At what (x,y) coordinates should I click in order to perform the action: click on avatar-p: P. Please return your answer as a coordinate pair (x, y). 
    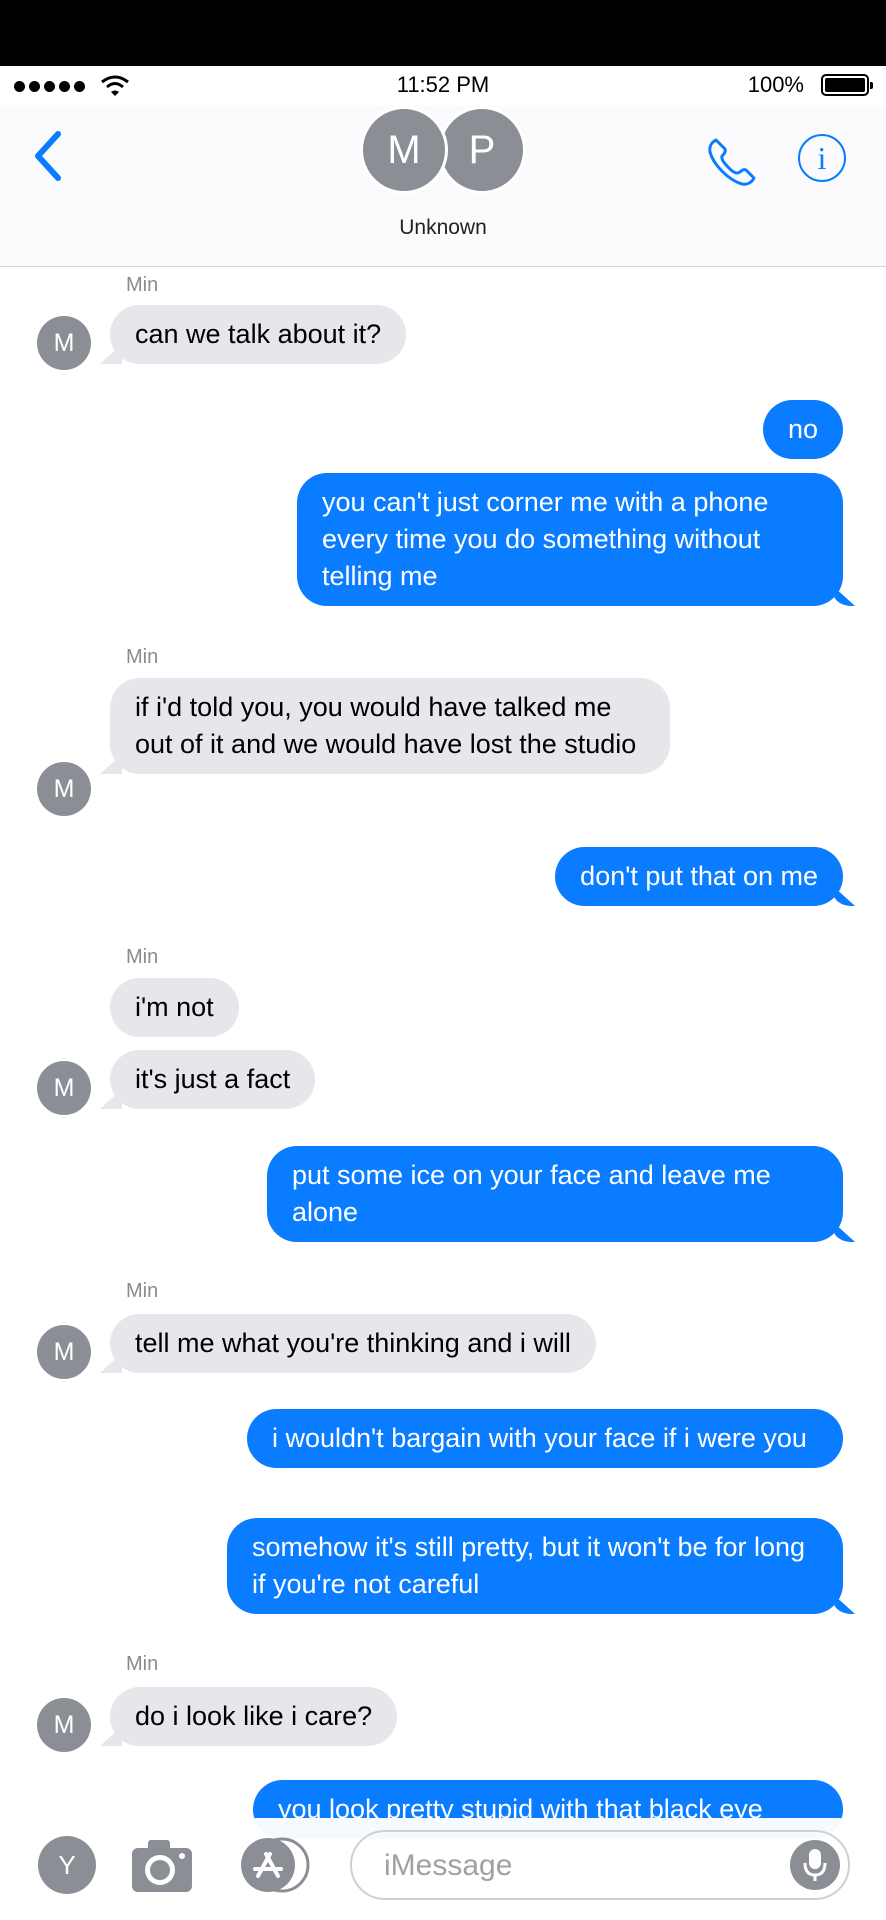
    Looking at the image, I should click on (482, 150).